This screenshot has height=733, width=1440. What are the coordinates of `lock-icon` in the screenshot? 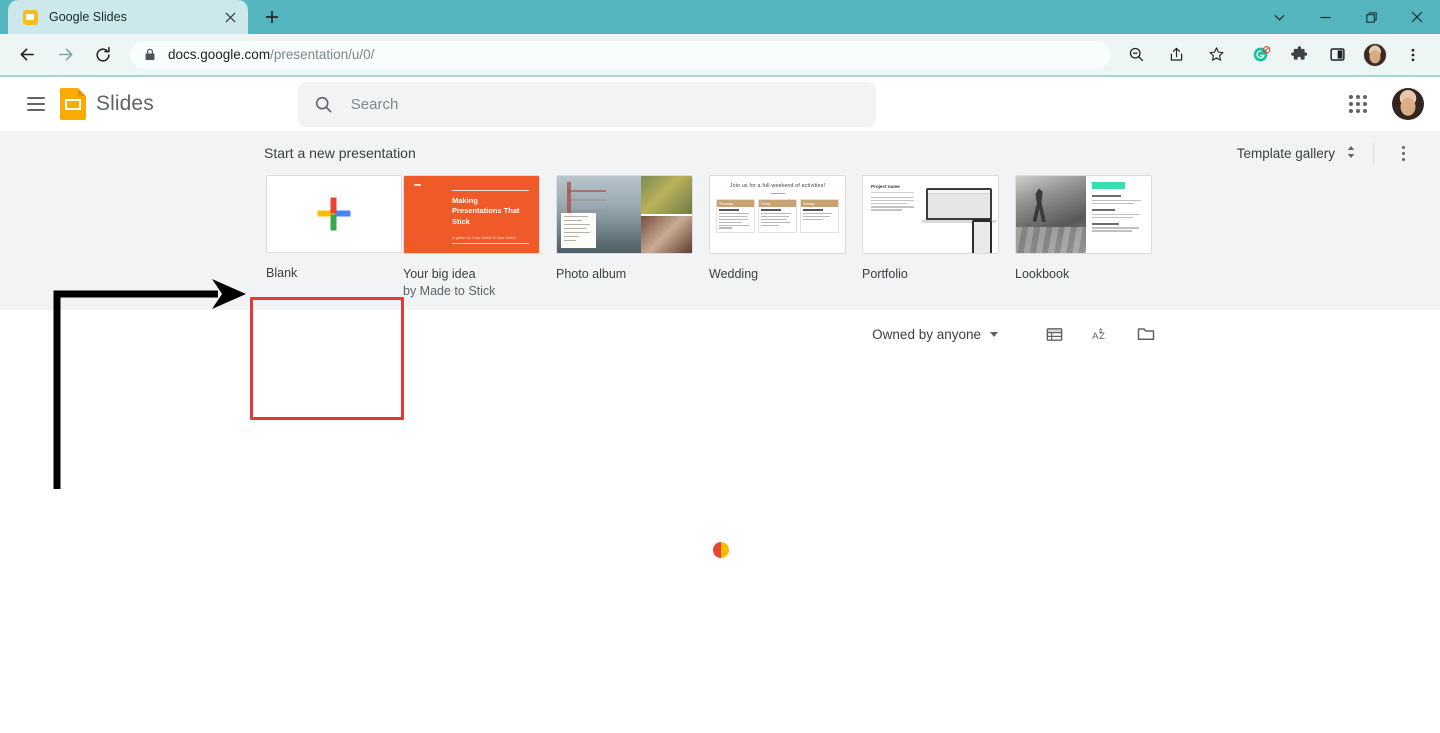 It's located at (150, 54).